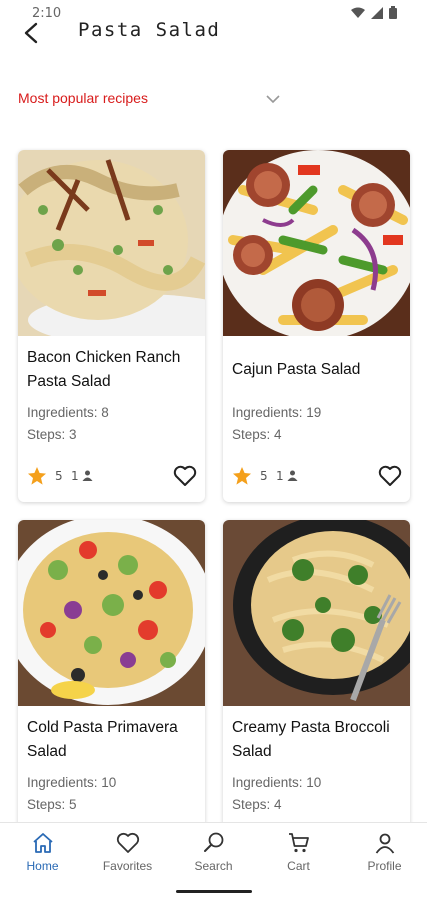 Image resolution: width=427 pixels, height=901 pixels. I want to click on ingredients-count: Ingredients: 8, so click(68, 412).